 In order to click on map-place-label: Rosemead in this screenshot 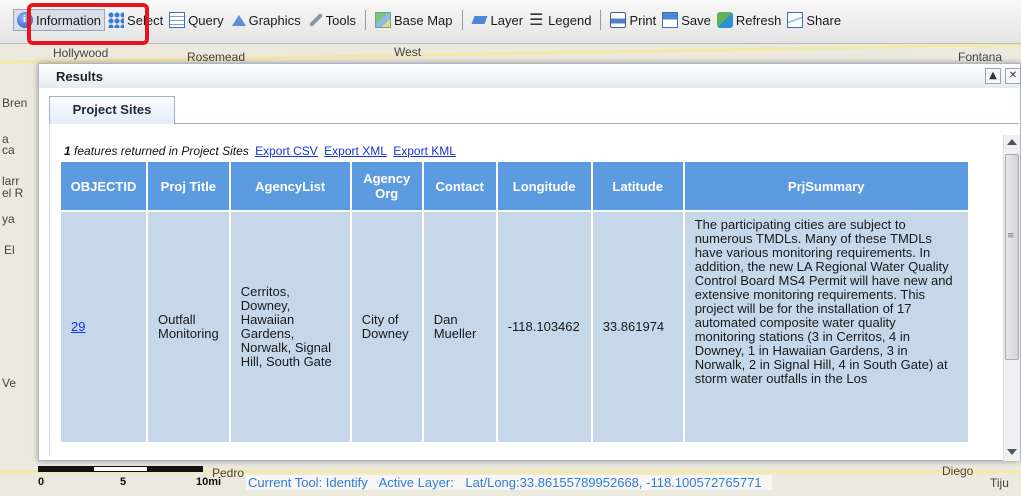, I will do `click(216, 57)`.